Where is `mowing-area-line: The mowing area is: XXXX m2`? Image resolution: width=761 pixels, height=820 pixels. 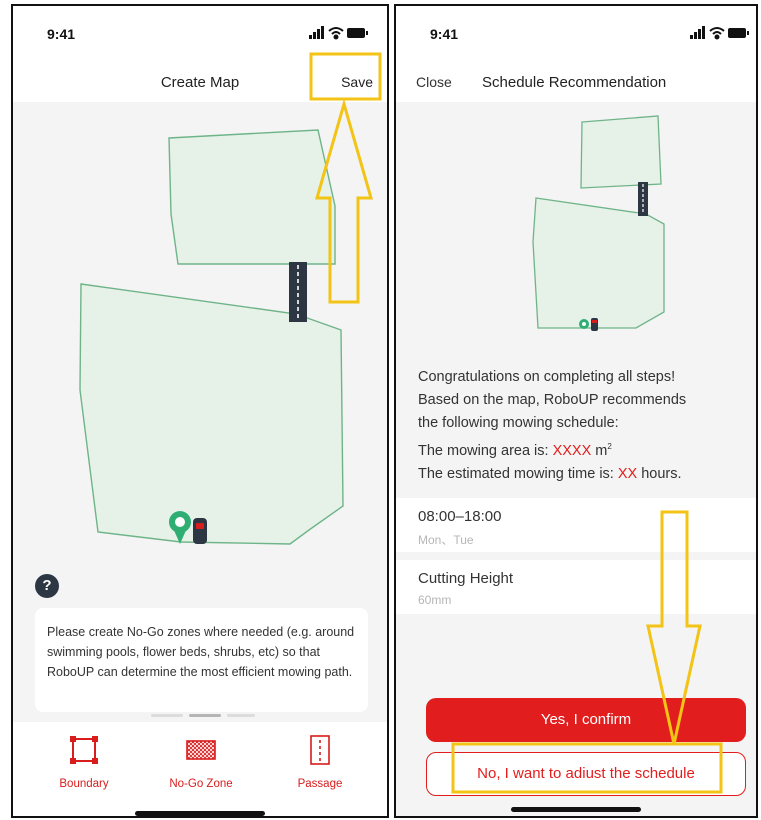 mowing-area-line: The mowing area is: XXXX m2 is located at coordinates (515, 450).